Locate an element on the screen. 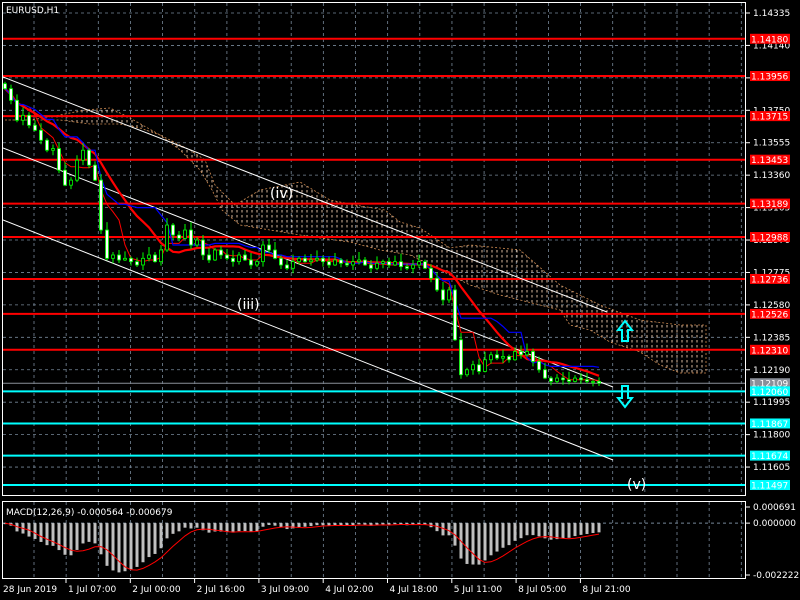  price-tick-label: 1.11995 is located at coordinates (771, 403).